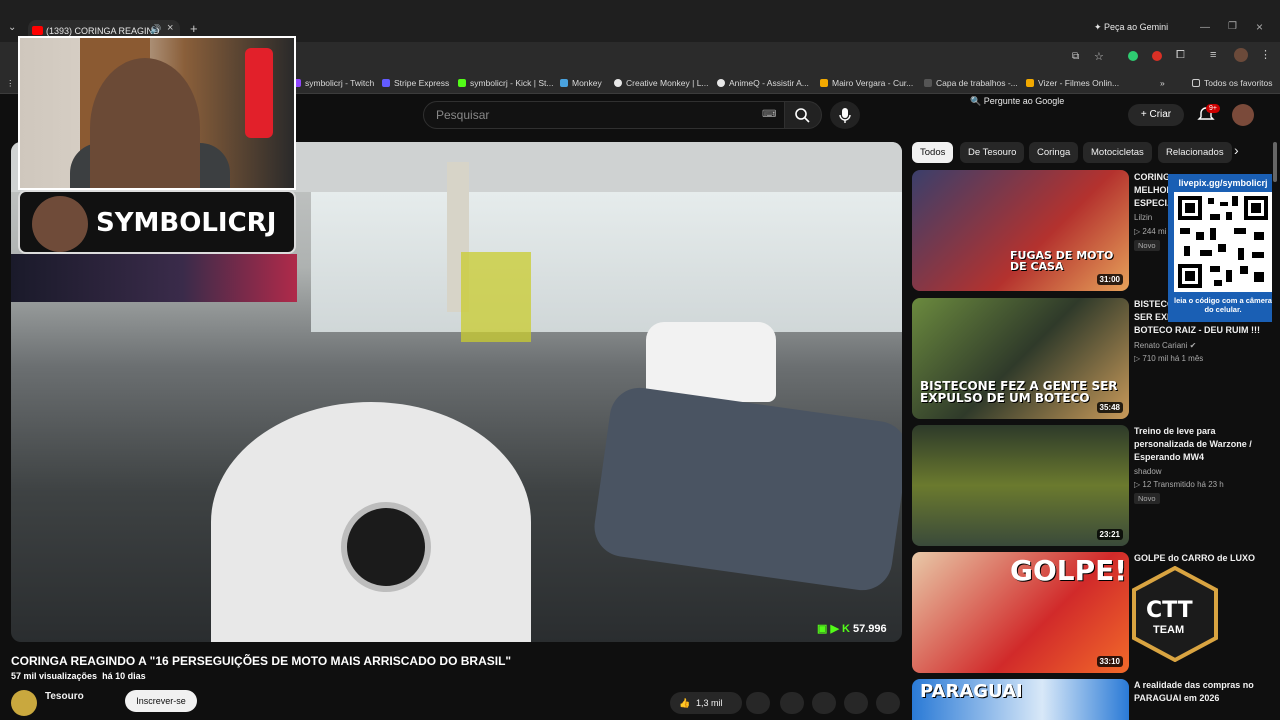  I want to click on channel-avatar, so click(24, 703).